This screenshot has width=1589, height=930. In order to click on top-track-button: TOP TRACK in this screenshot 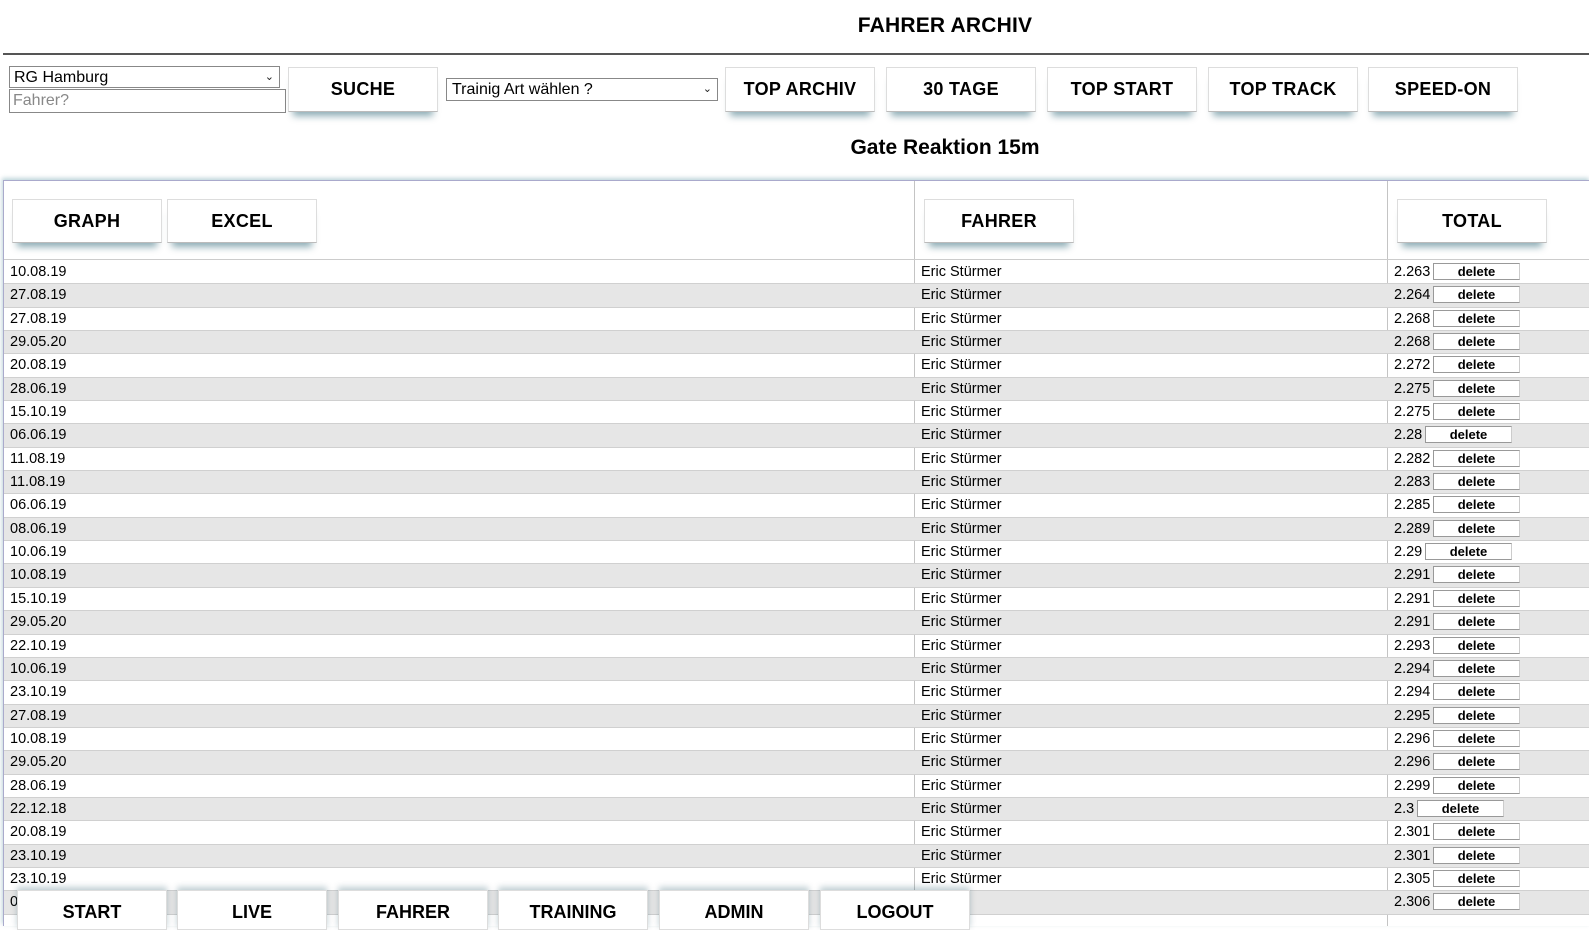, I will do `click(1283, 89)`.